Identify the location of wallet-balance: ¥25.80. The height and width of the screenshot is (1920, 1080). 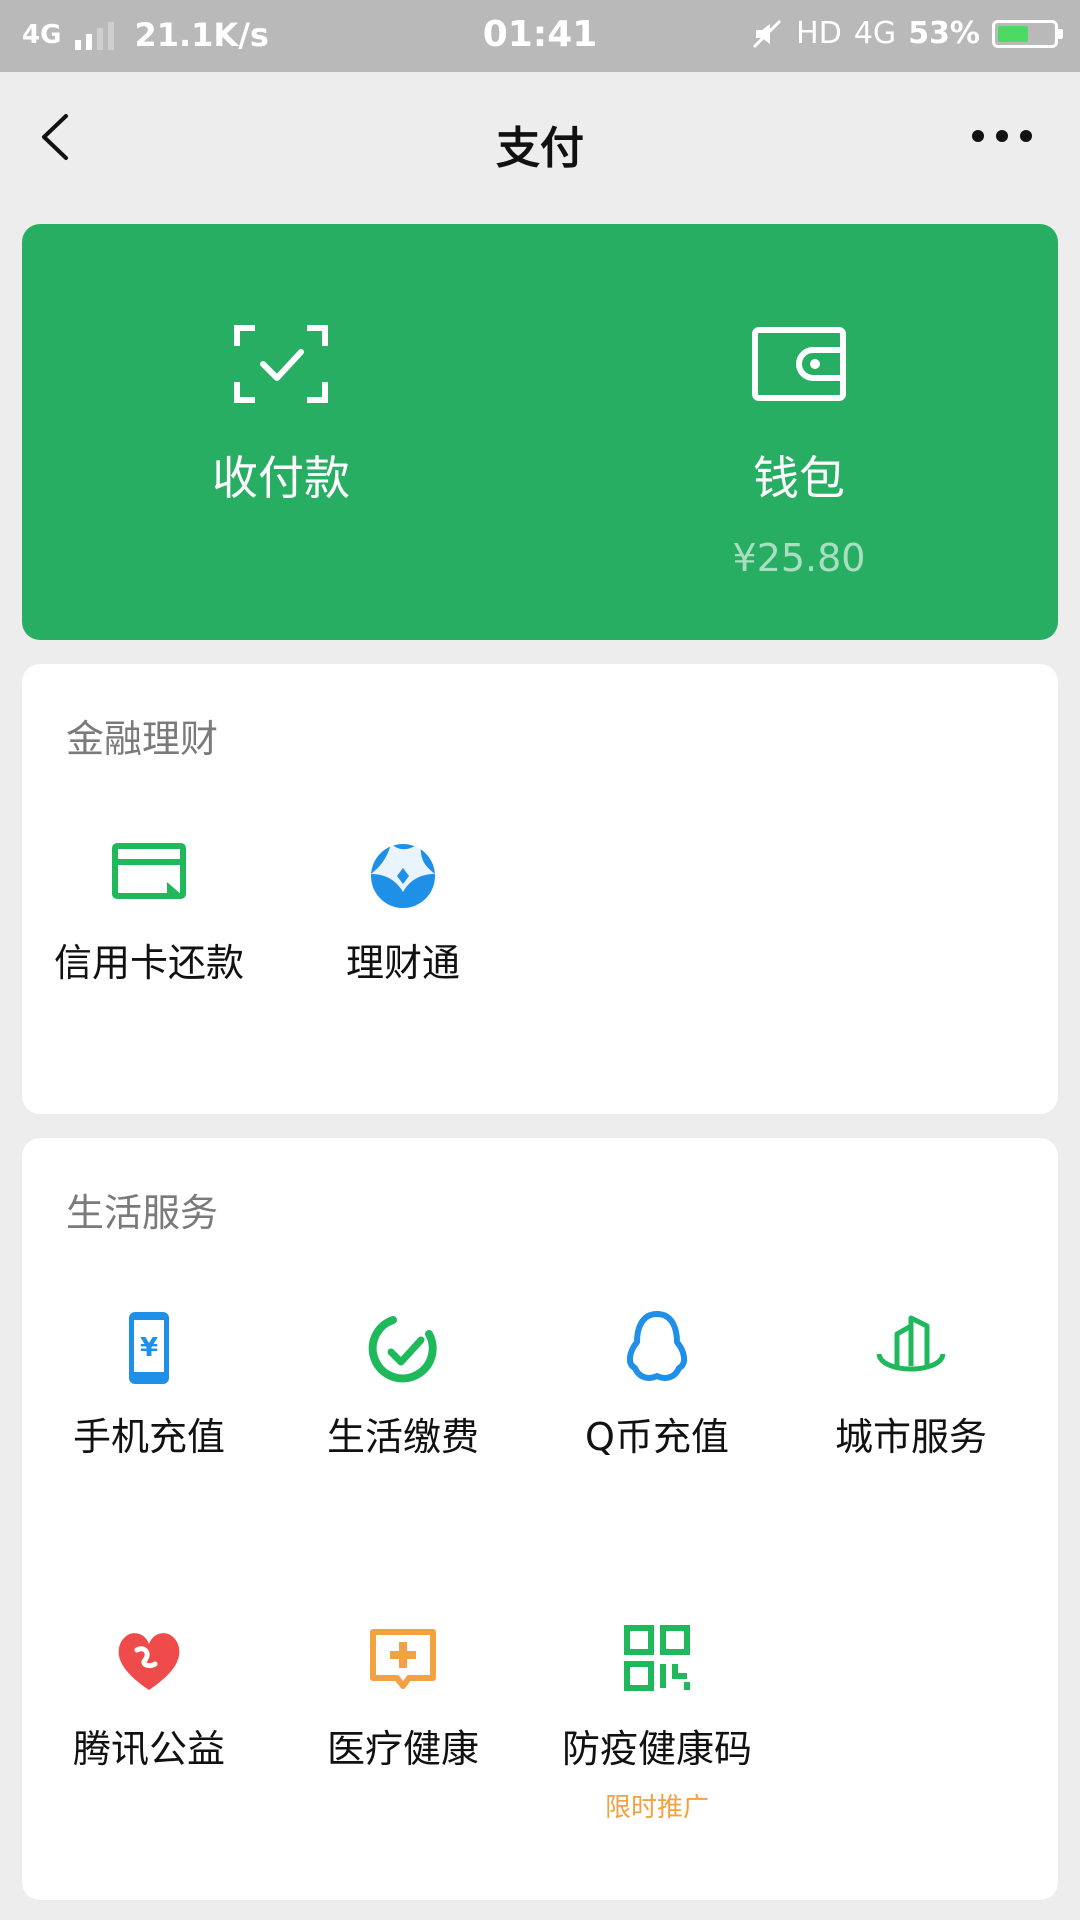
(799, 558).